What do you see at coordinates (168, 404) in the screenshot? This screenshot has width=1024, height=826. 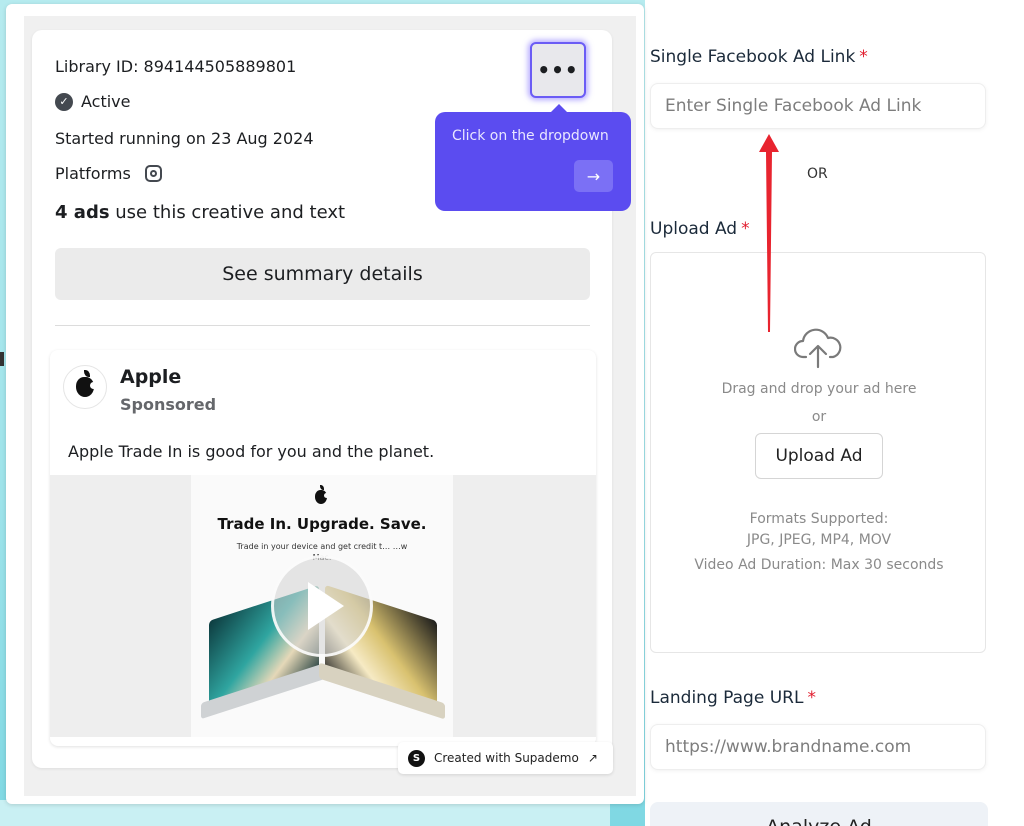 I see `sponsored-label: Sponsored` at bounding box center [168, 404].